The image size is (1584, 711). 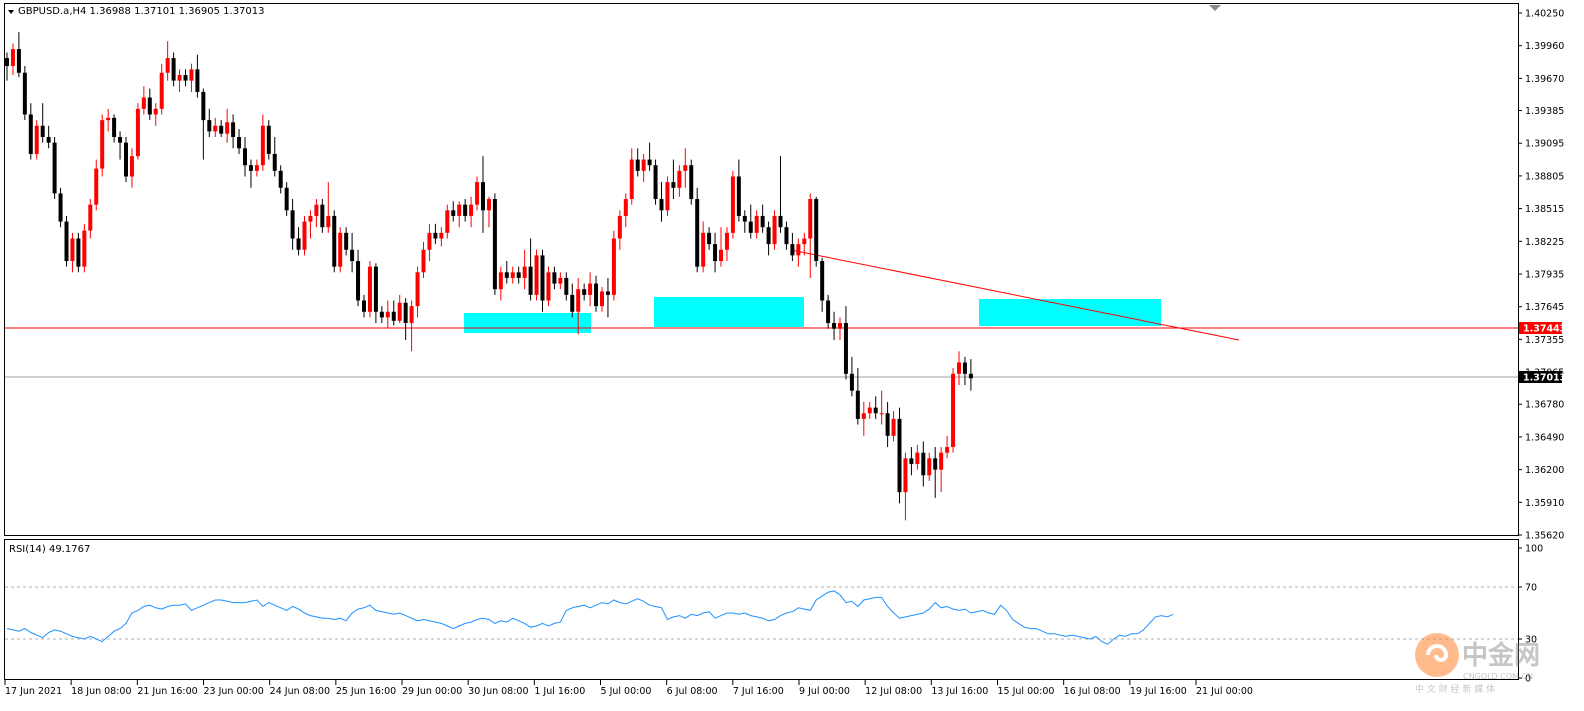 What do you see at coordinates (692, 691) in the screenshot?
I see `time-tick-label: 6 Jul 08:00` at bounding box center [692, 691].